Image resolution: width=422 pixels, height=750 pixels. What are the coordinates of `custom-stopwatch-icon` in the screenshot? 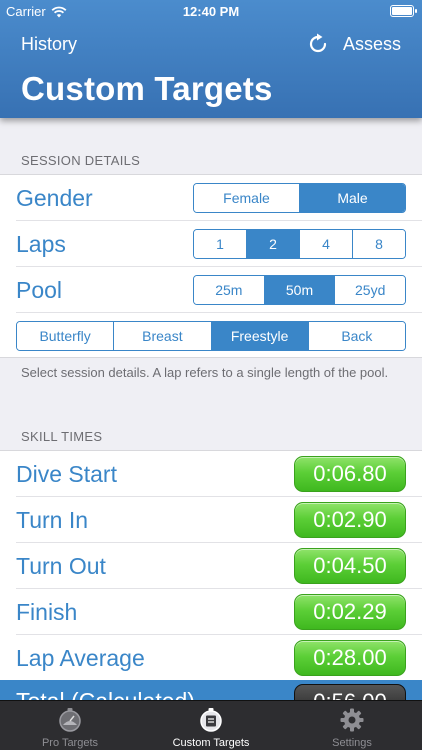 It's located at (211, 720).